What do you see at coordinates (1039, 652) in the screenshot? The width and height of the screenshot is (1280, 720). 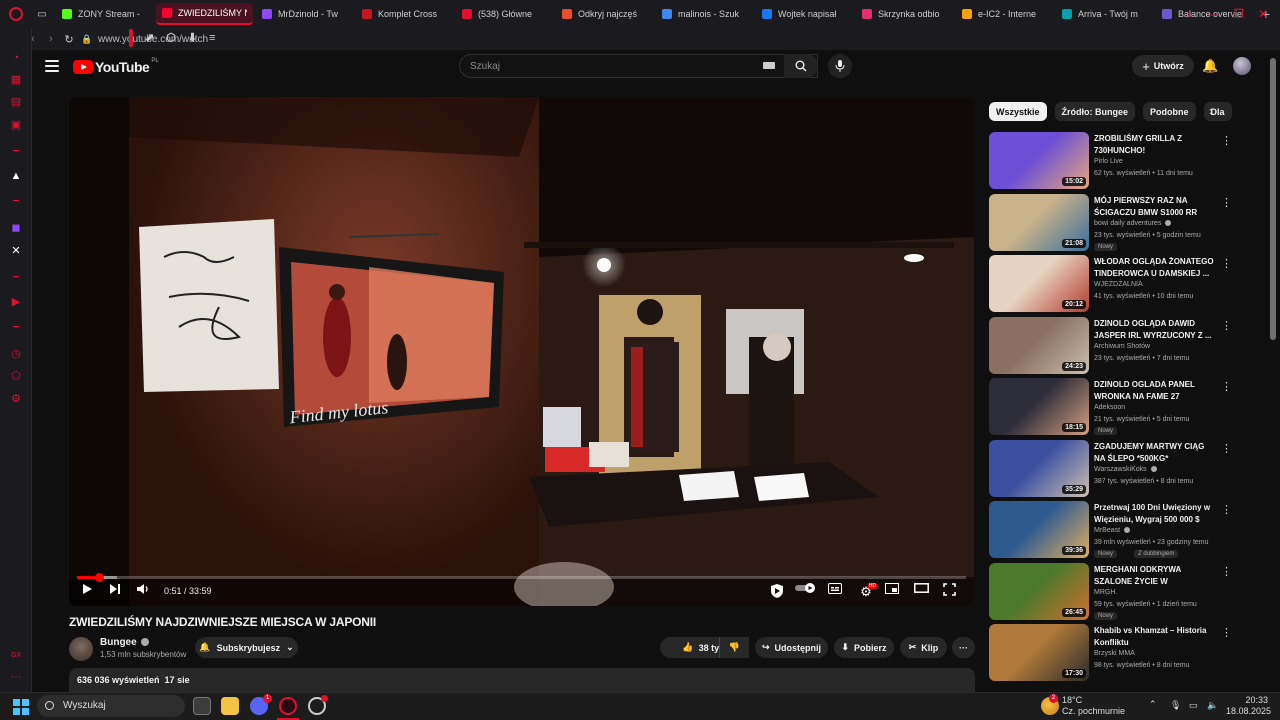 I see `video-thumbnail: 17:30` at bounding box center [1039, 652].